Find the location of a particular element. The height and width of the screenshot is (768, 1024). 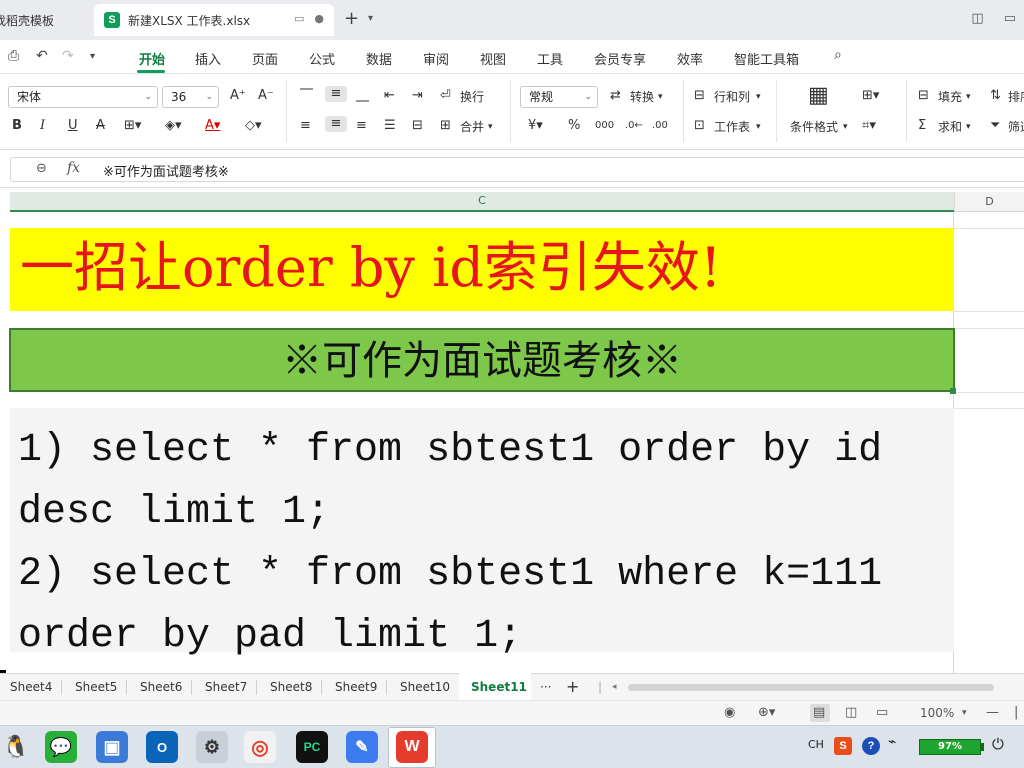

rows-columns-button: 行和列 is located at coordinates (732, 97).